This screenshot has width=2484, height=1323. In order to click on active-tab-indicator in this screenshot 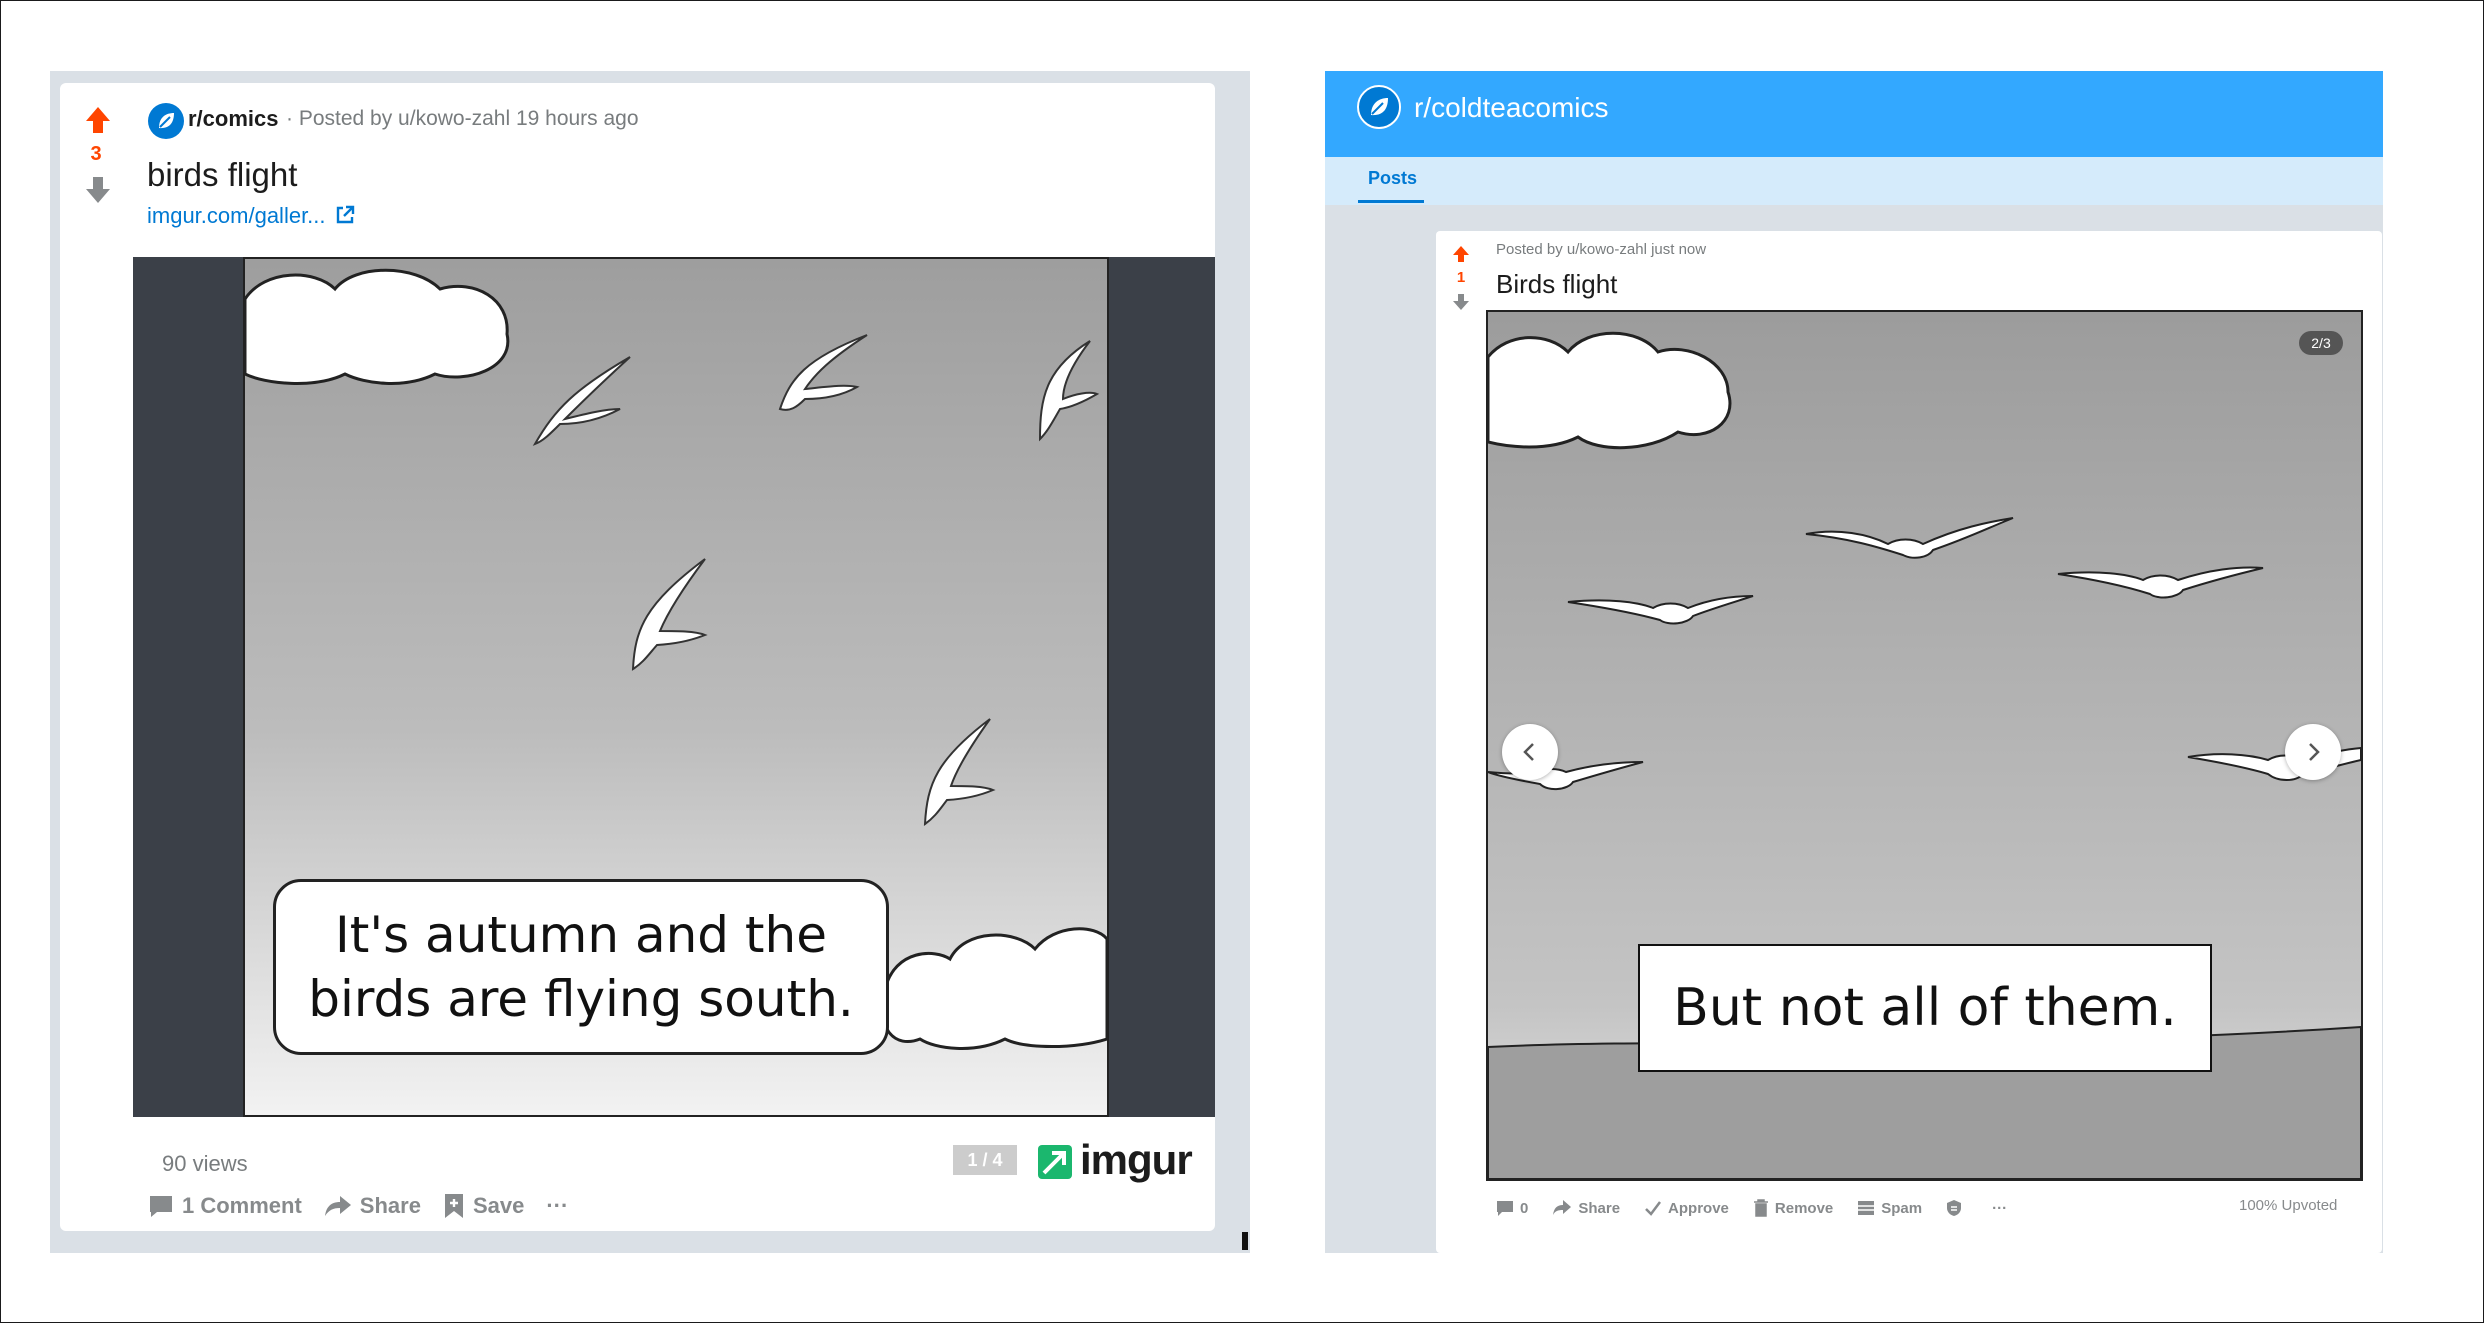, I will do `click(1391, 201)`.